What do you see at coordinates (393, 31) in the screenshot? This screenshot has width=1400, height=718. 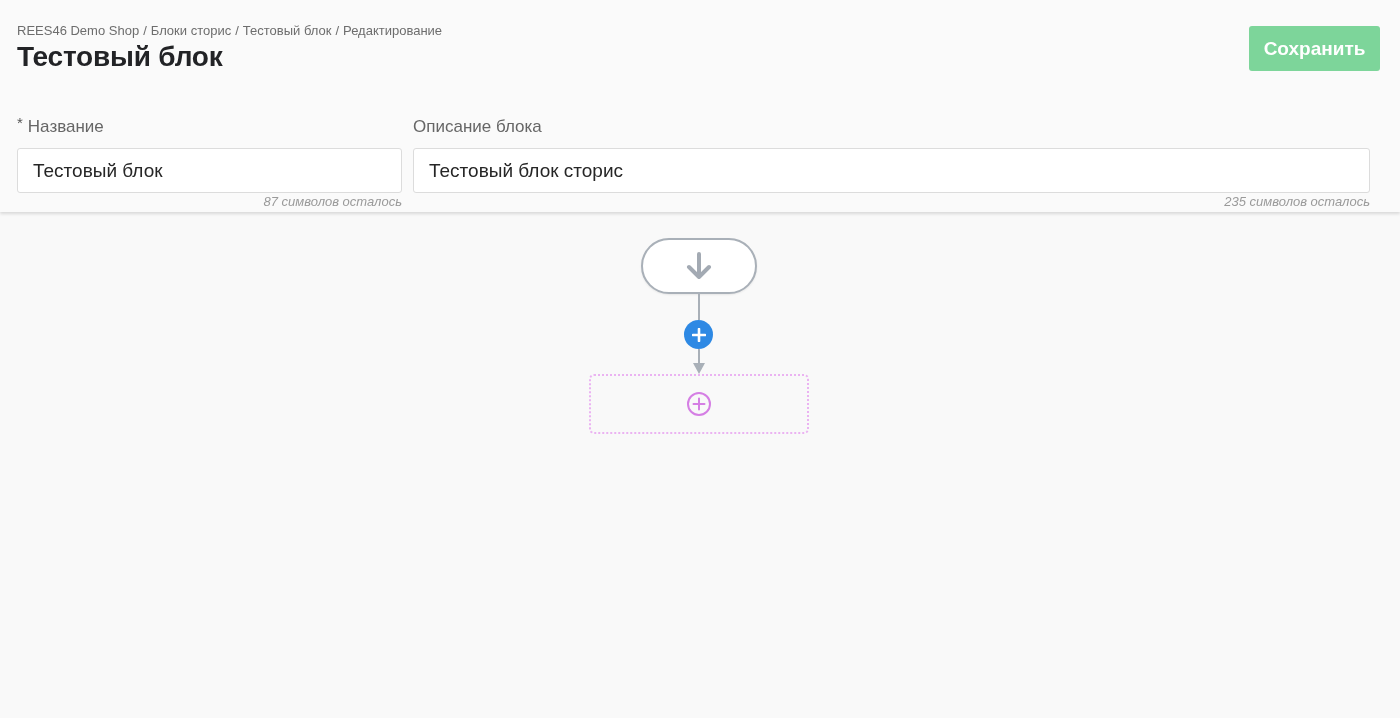 I see `breadcrumb-current: Редактирование` at bounding box center [393, 31].